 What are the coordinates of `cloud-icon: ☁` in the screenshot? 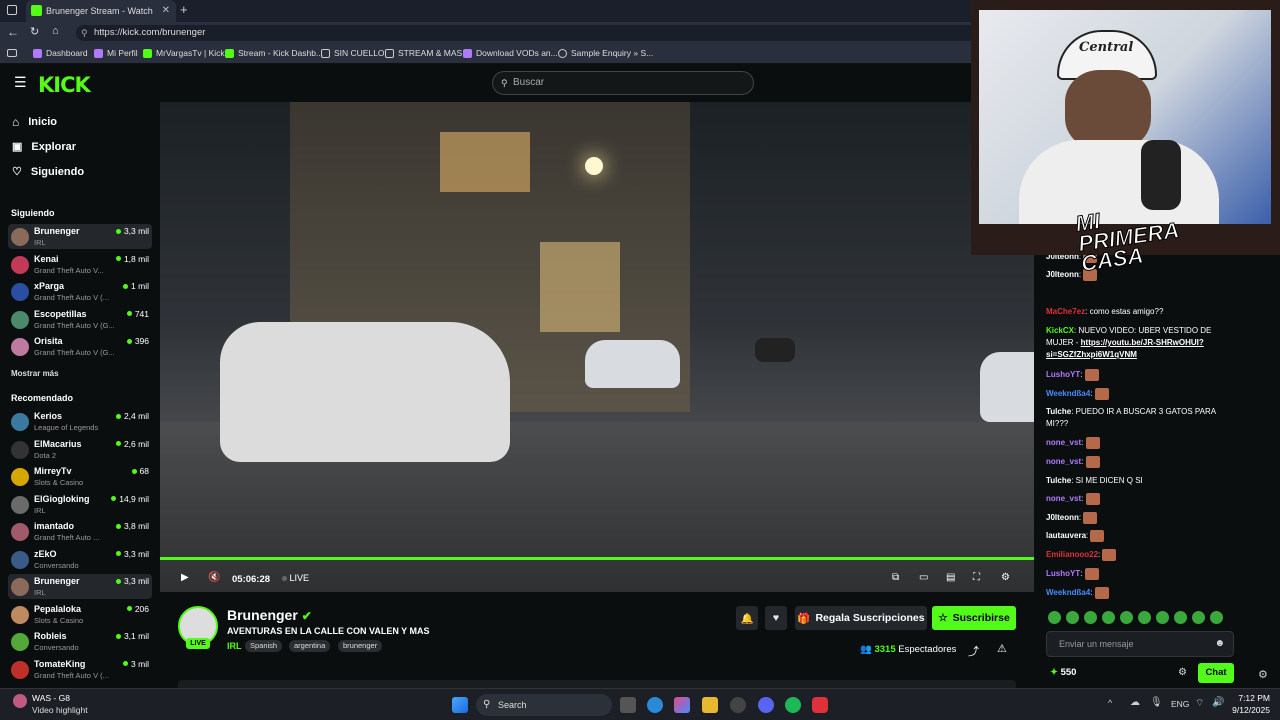 It's located at (1135, 702).